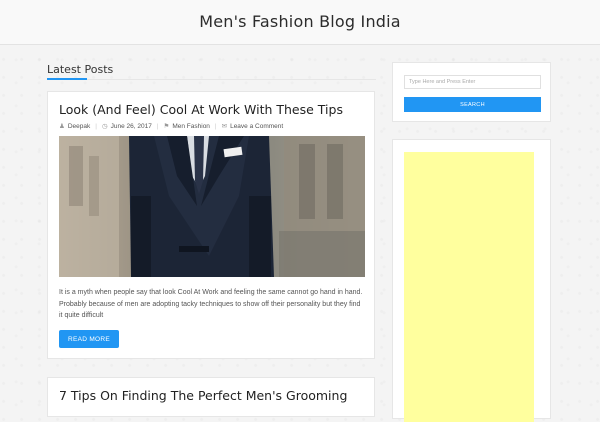  I want to click on user-icon: ♟, so click(62, 126).